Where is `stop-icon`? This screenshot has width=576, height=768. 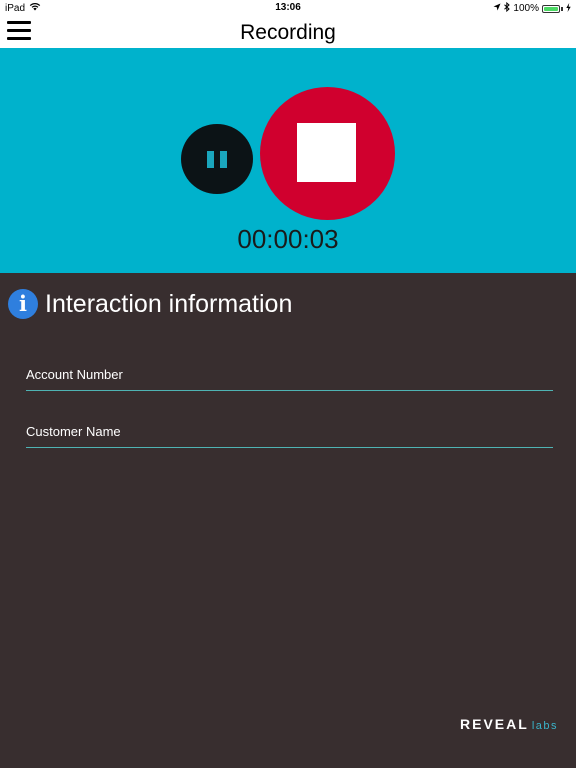 stop-icon is located at coordinates (326, 152).